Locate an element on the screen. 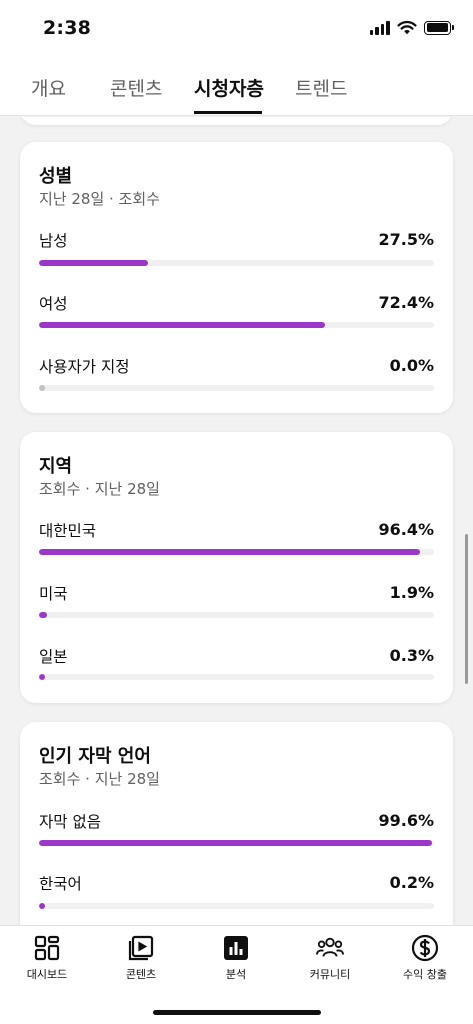 This screenshot has width=473, height=1024. tab-content: 콘텐츠 is located at coordinates (136, 87).